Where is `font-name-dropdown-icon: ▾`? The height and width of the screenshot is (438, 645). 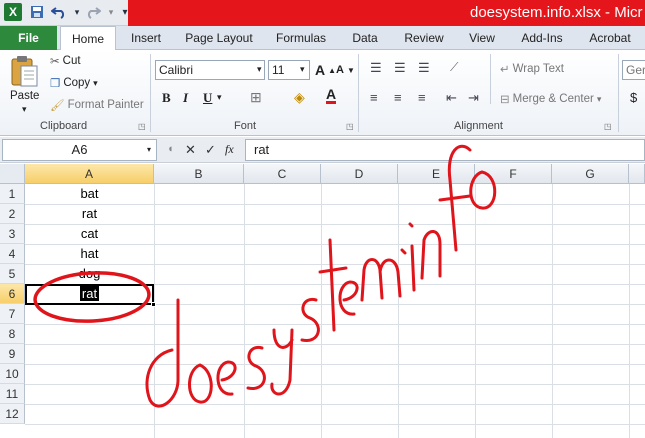
font-name-dropdown-icon: ▾ is located at coordinates (259, 69).